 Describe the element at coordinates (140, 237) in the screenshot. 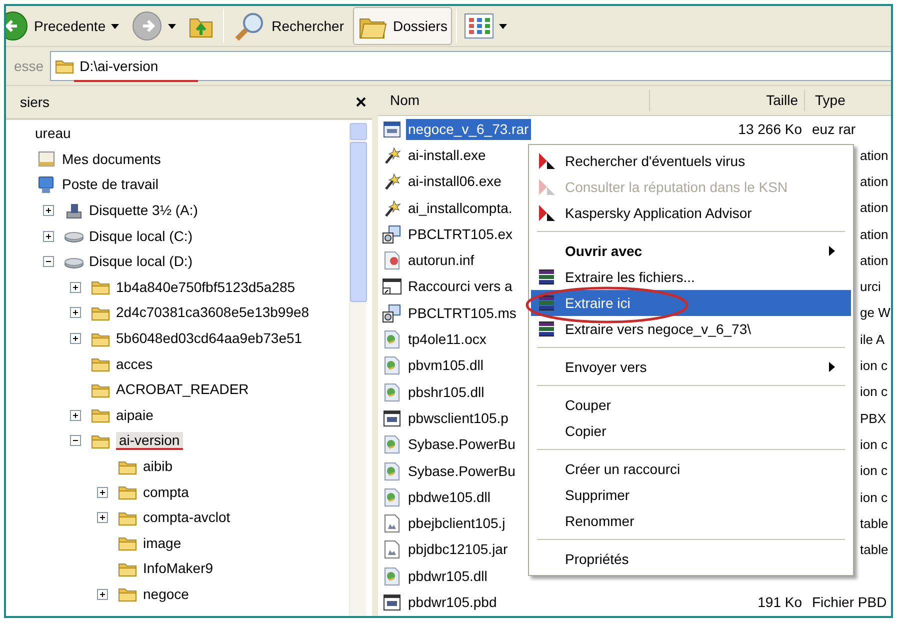

I see `tree-item: Disque local (C:)` at that location.